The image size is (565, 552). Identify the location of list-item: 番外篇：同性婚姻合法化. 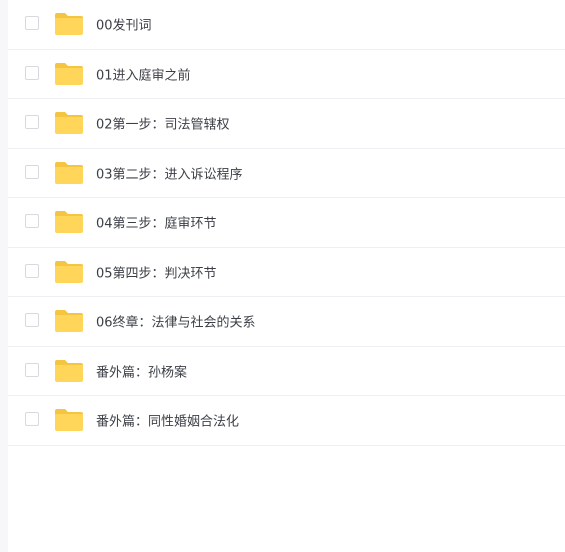
(286, 421).